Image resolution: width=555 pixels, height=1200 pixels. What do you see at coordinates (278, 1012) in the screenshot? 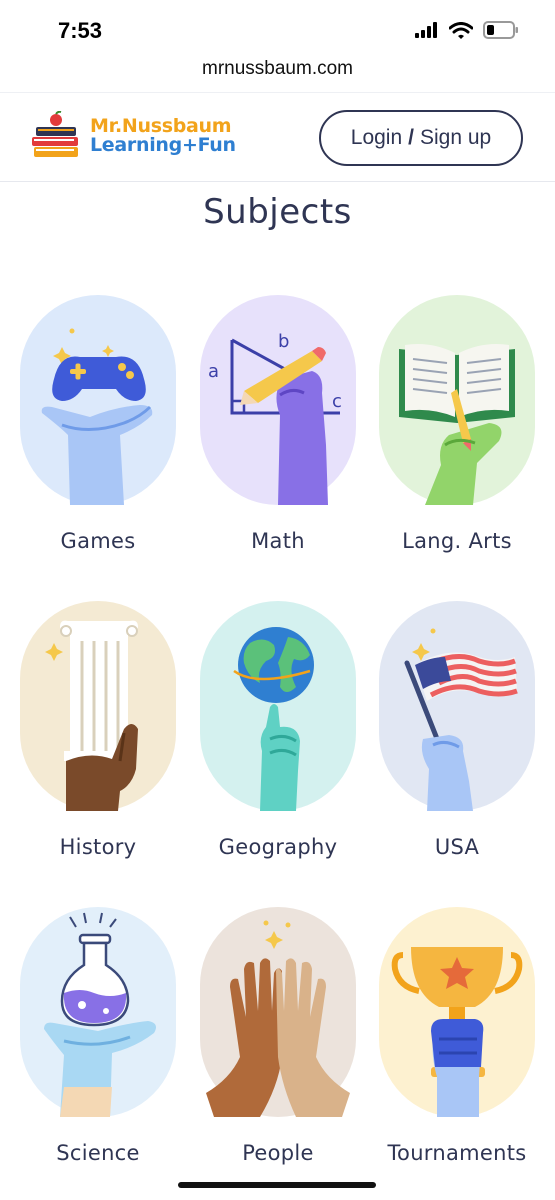
I see `high-five-icon` at bounding box center [278, 1012].